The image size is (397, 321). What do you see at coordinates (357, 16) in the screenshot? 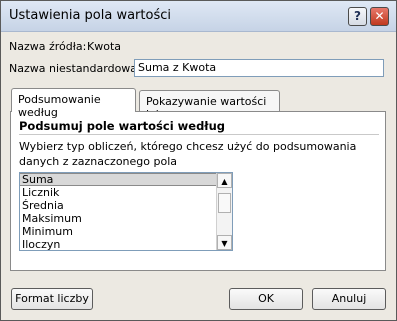
I see `help-button: ?` at bounding box center [357, 16].